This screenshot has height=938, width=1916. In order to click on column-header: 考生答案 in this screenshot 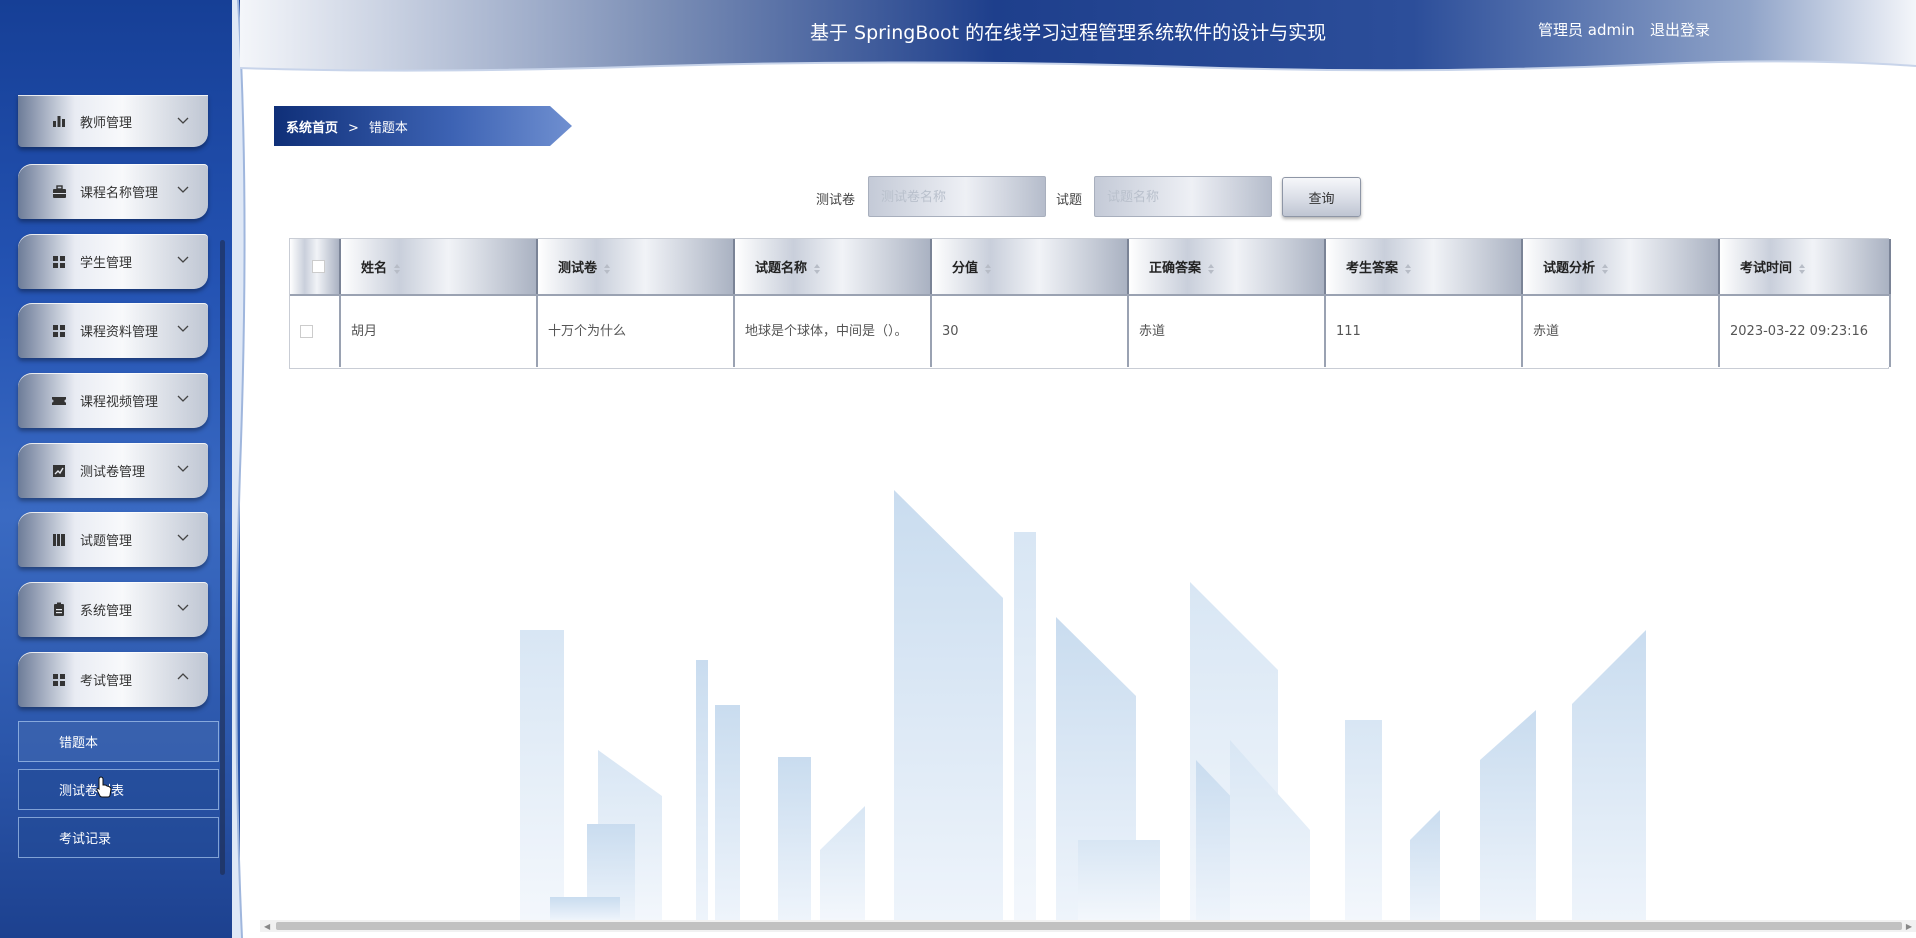, I will do `click(1424, 267)`.